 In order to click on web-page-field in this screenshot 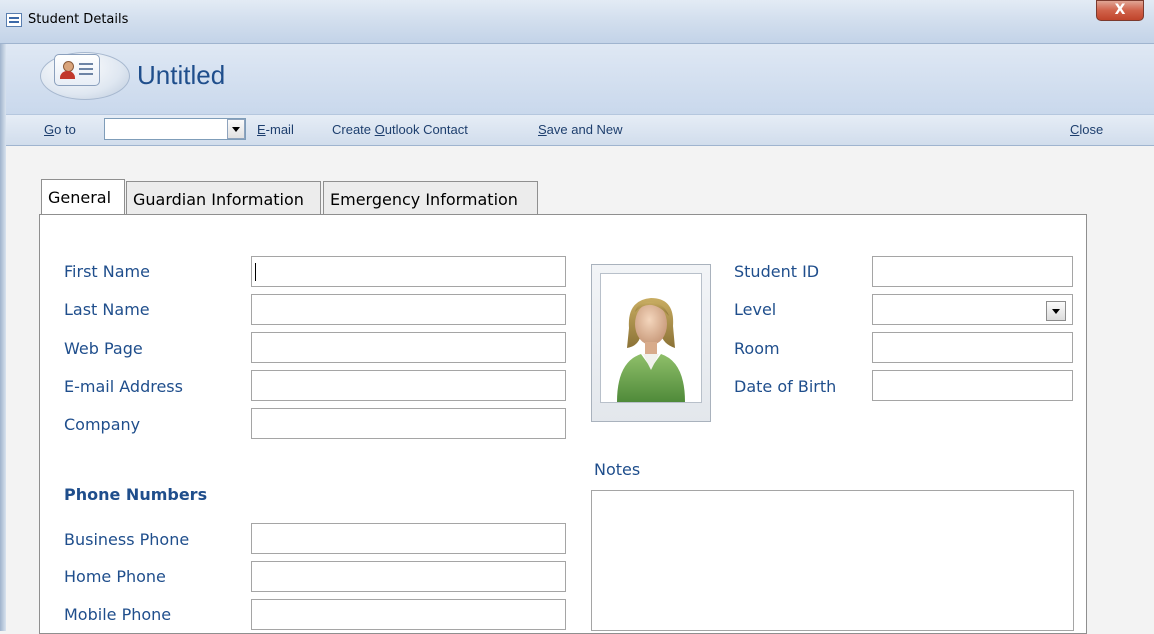, I will do `click(408, 347)`.